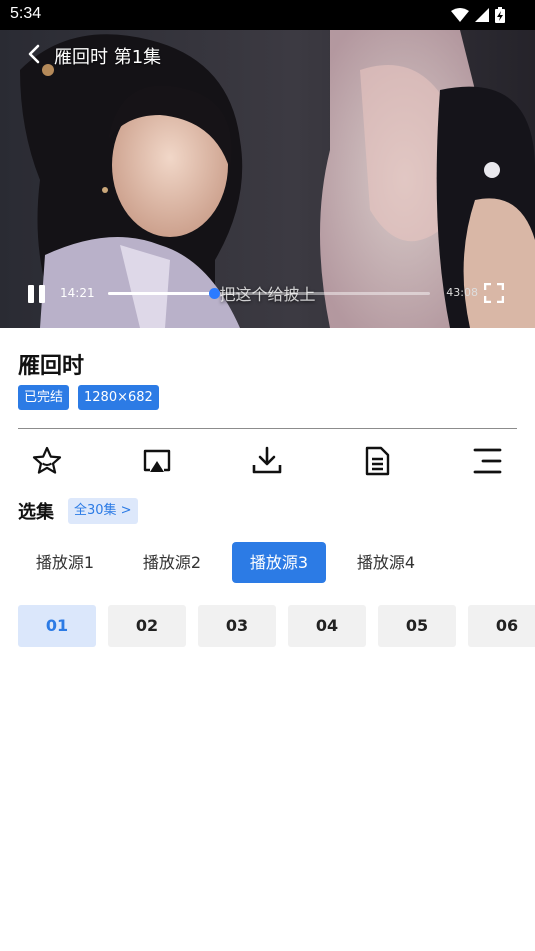 This screenshot has height=951, width=535. Describe the element at coordinates (77, 293) in the screenshot. I see `current-time: 14:21` at that location.